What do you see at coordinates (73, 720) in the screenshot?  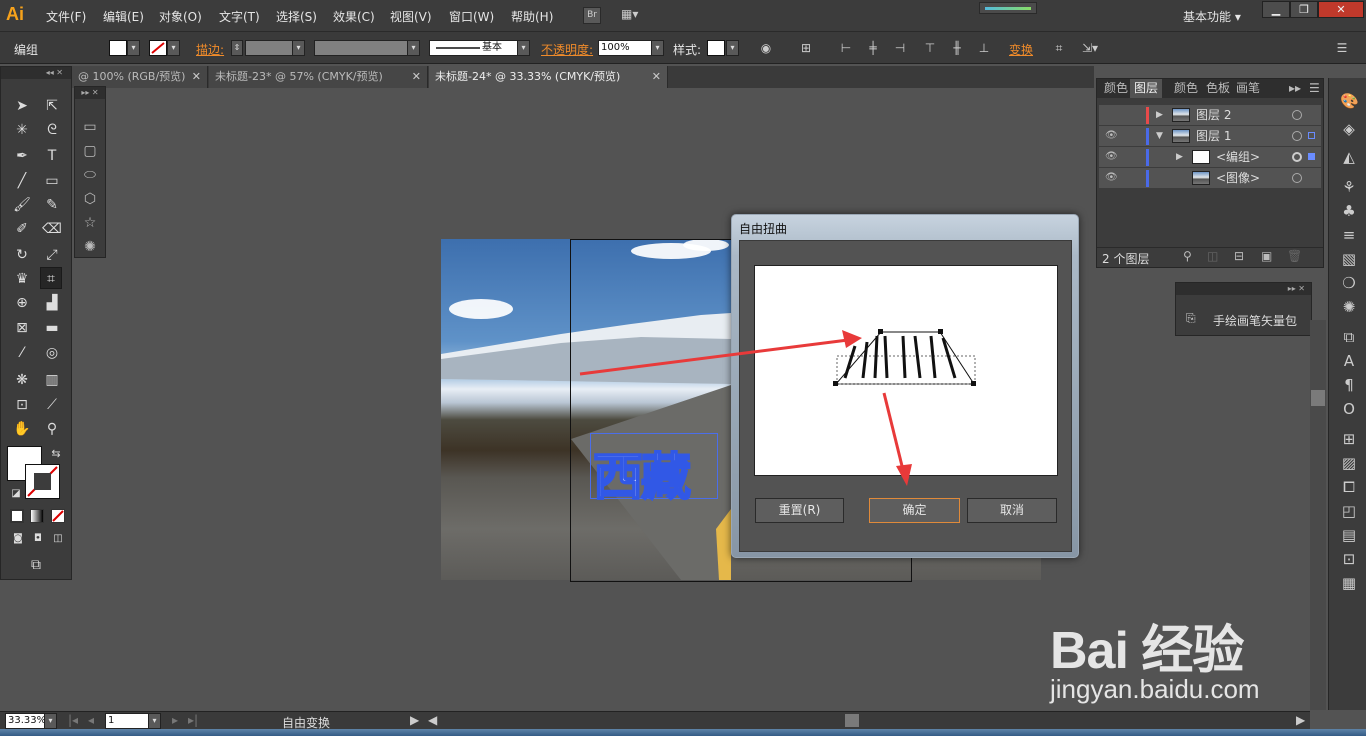 I see `first-page-icon: |◂` at bounding box center [73, 720].